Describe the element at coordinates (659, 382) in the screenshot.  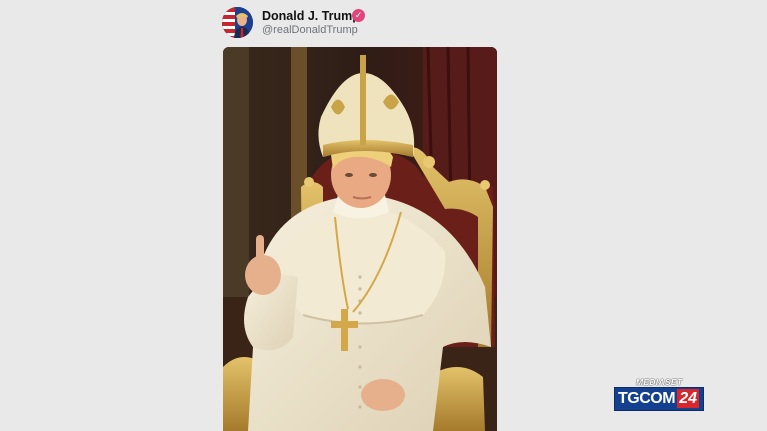
I see `mediaset-label: MEDIASET` at that location.